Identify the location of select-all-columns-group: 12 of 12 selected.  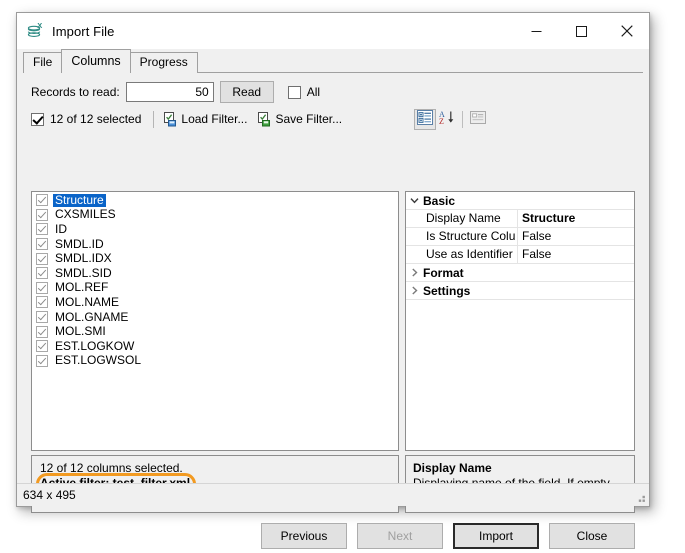
(86, 119).